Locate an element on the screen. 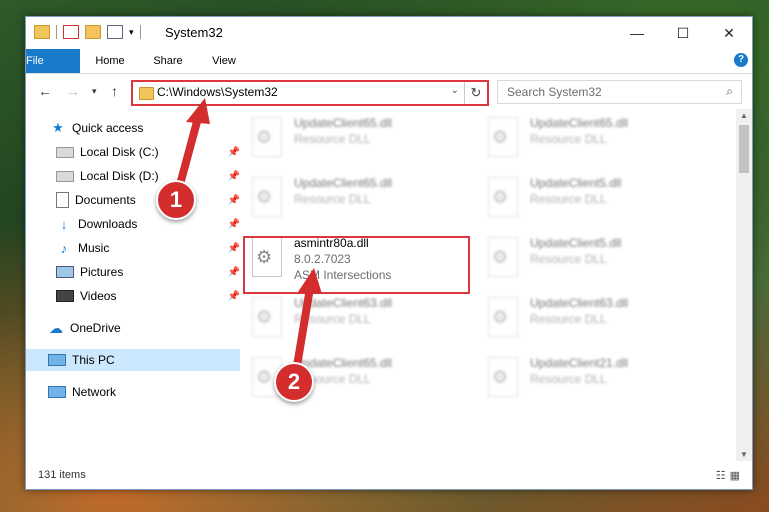 This screenshot has height=512, width=769. nav-label: Pictures is located at coordinates (102, 272).